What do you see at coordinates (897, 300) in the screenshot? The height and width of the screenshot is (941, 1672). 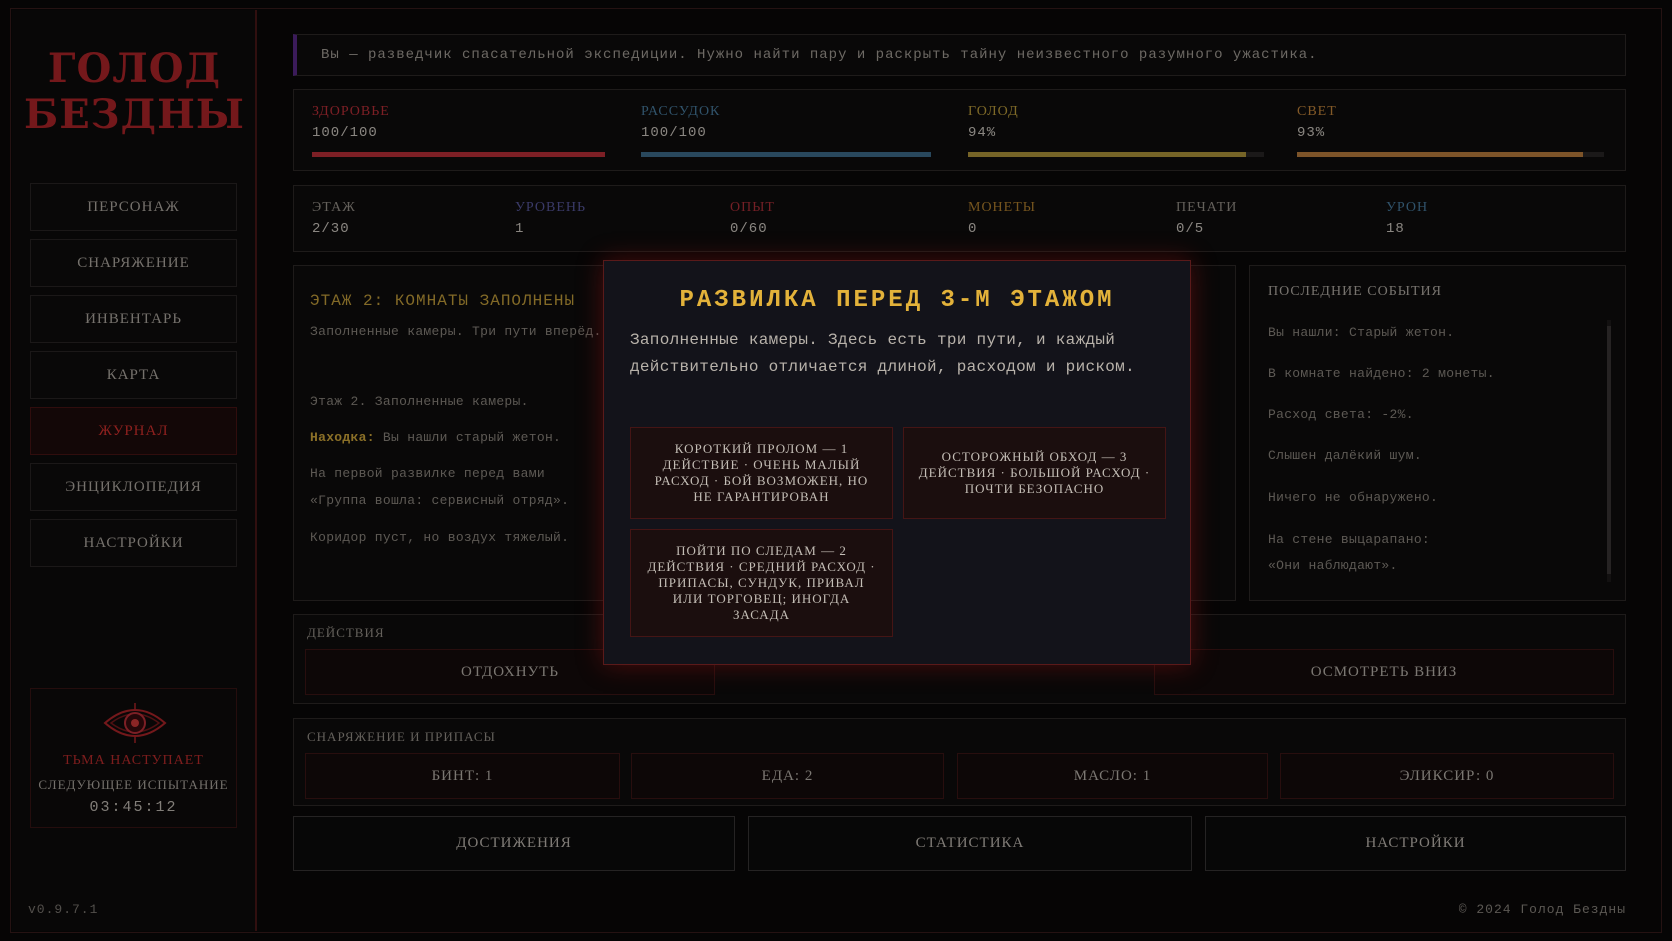 I see `modal-title: РАЗВИЛКА ПЕРЕД 3-М ЭТАЖОМ` at bounding box center [897, 300].